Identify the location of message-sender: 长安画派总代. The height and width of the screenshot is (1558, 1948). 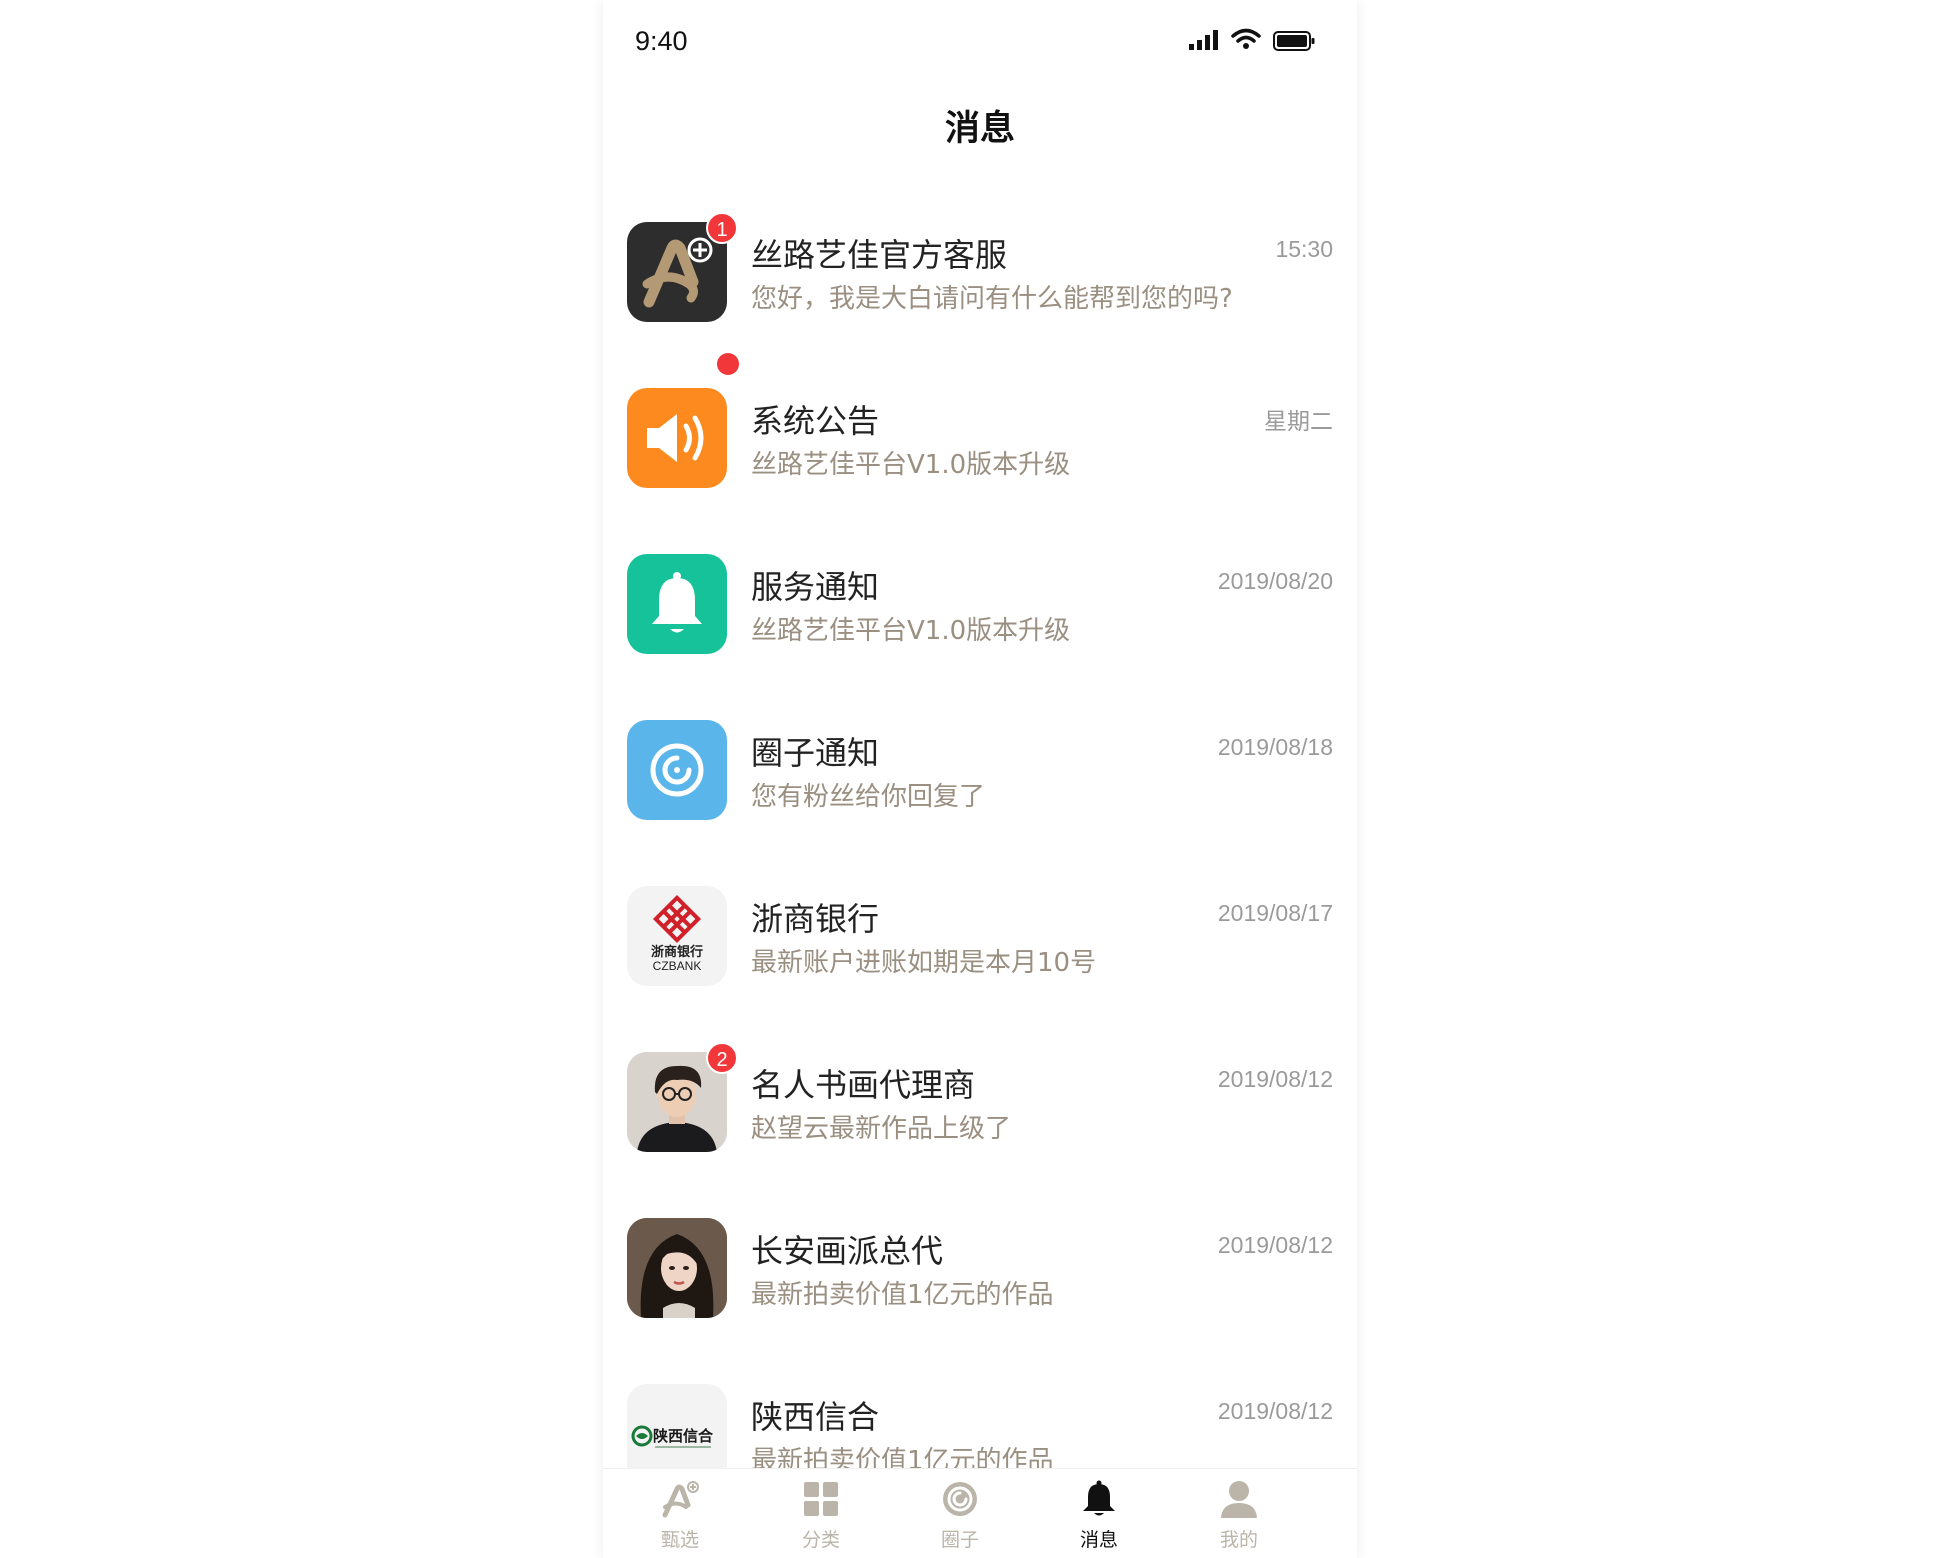
(847, 1251).